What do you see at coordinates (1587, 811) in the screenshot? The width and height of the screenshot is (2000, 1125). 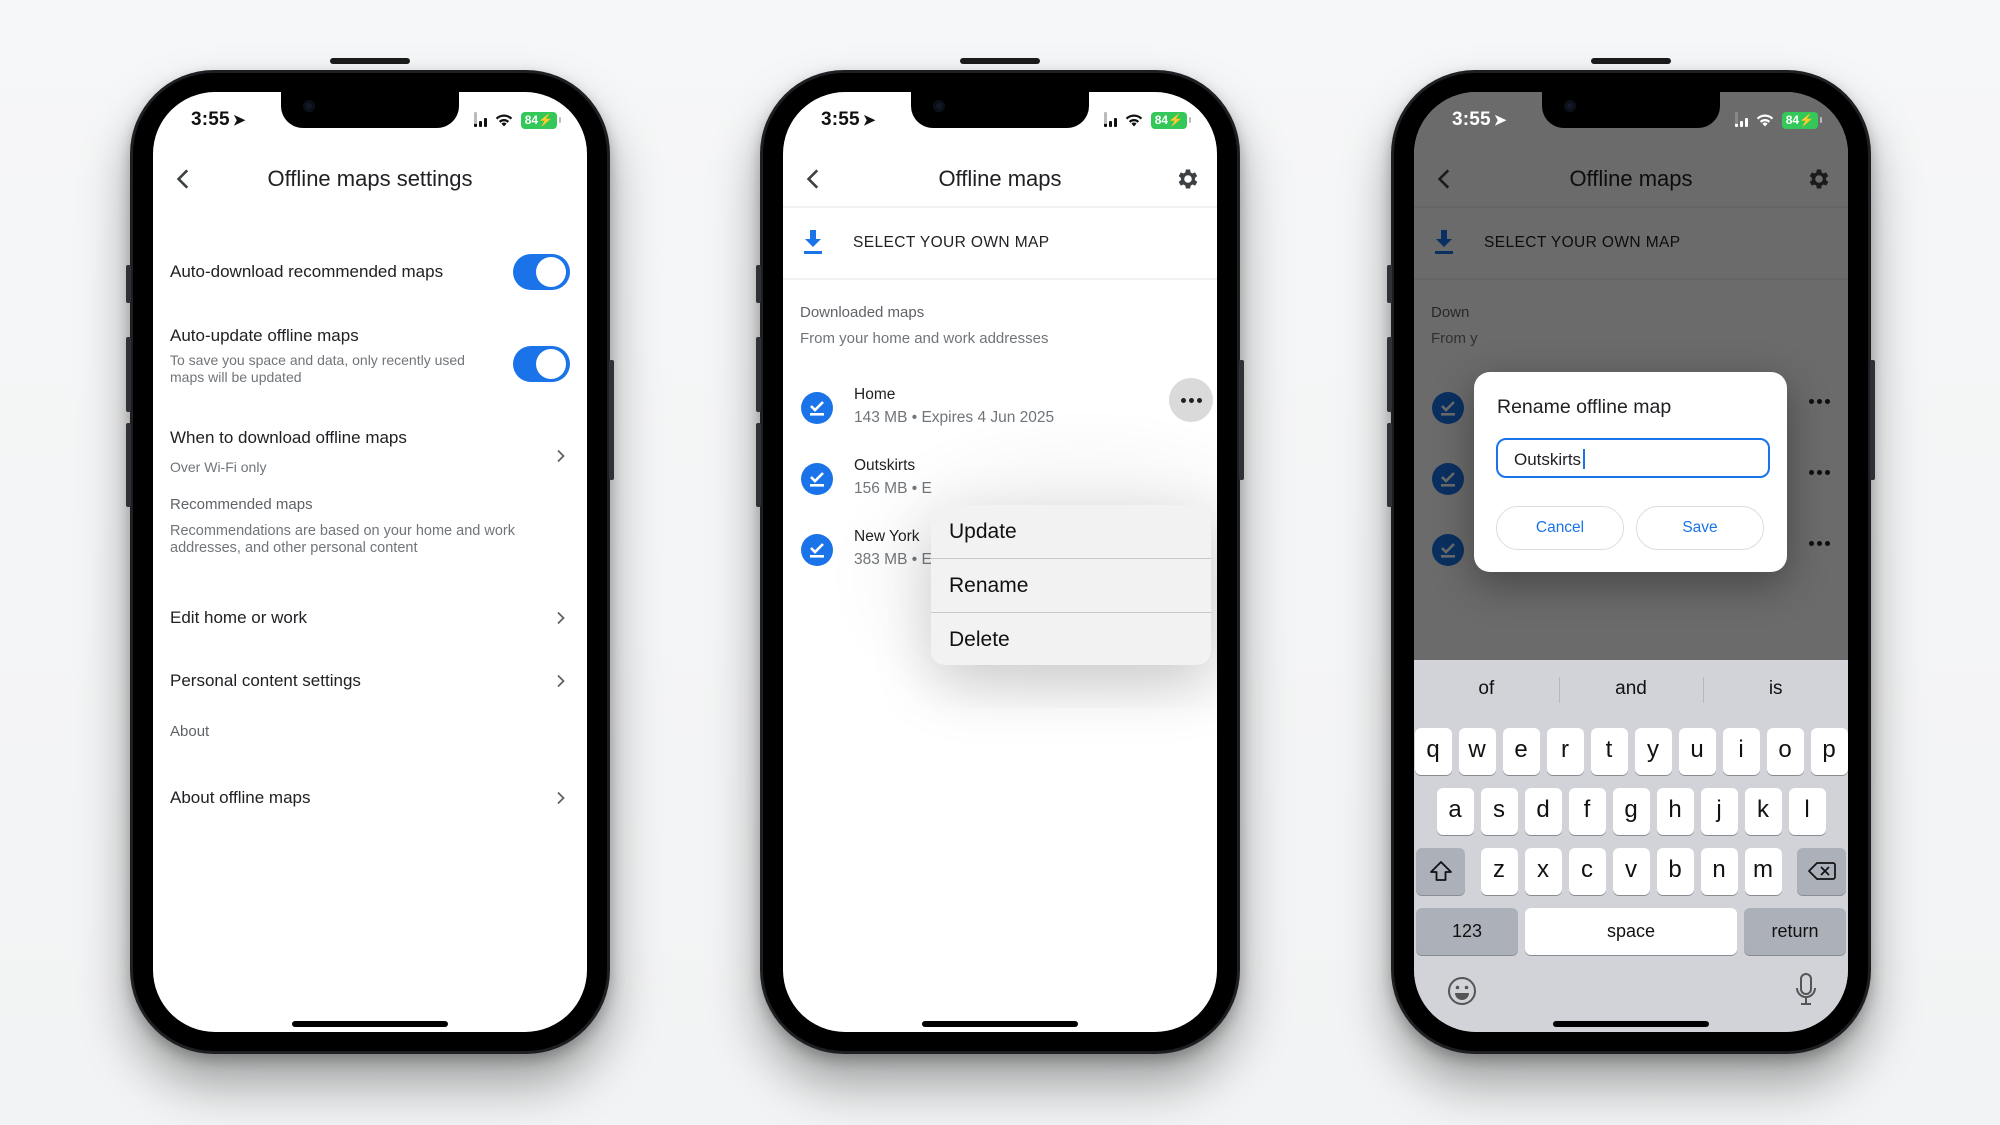 I see `key-f: f` at bounding box center [1587, 811].